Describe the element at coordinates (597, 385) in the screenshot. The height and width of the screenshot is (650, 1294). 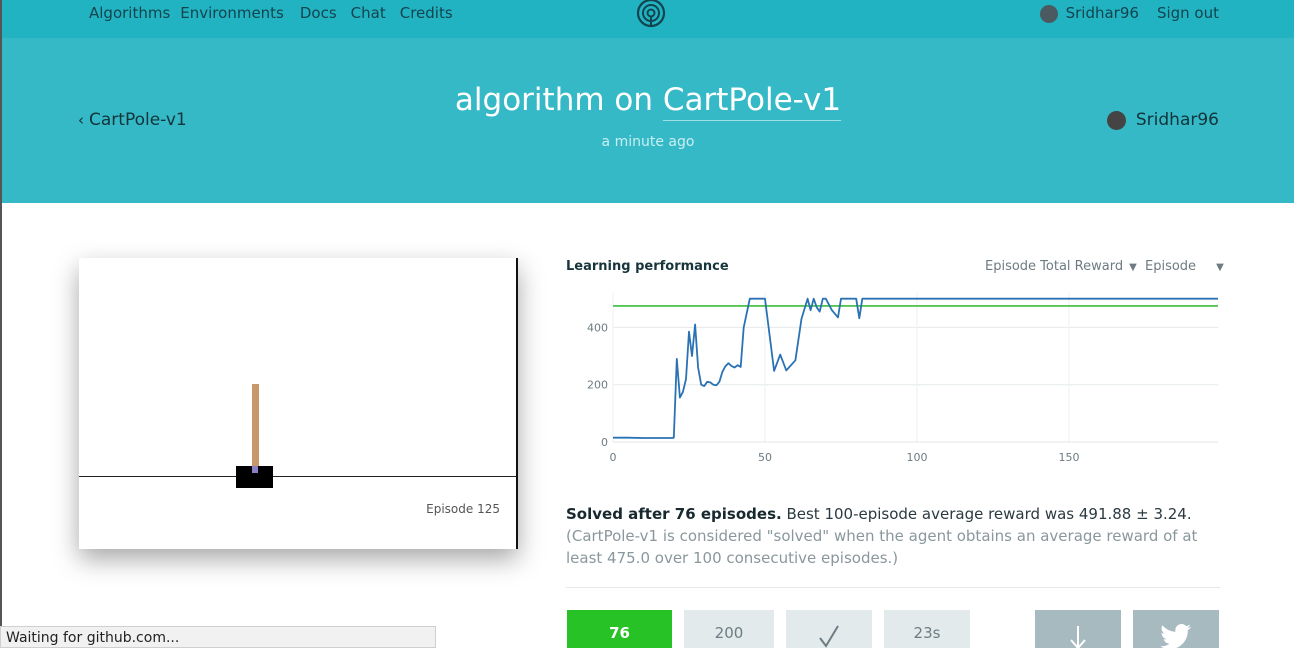
I see `y-tick-label: 200` at that location.